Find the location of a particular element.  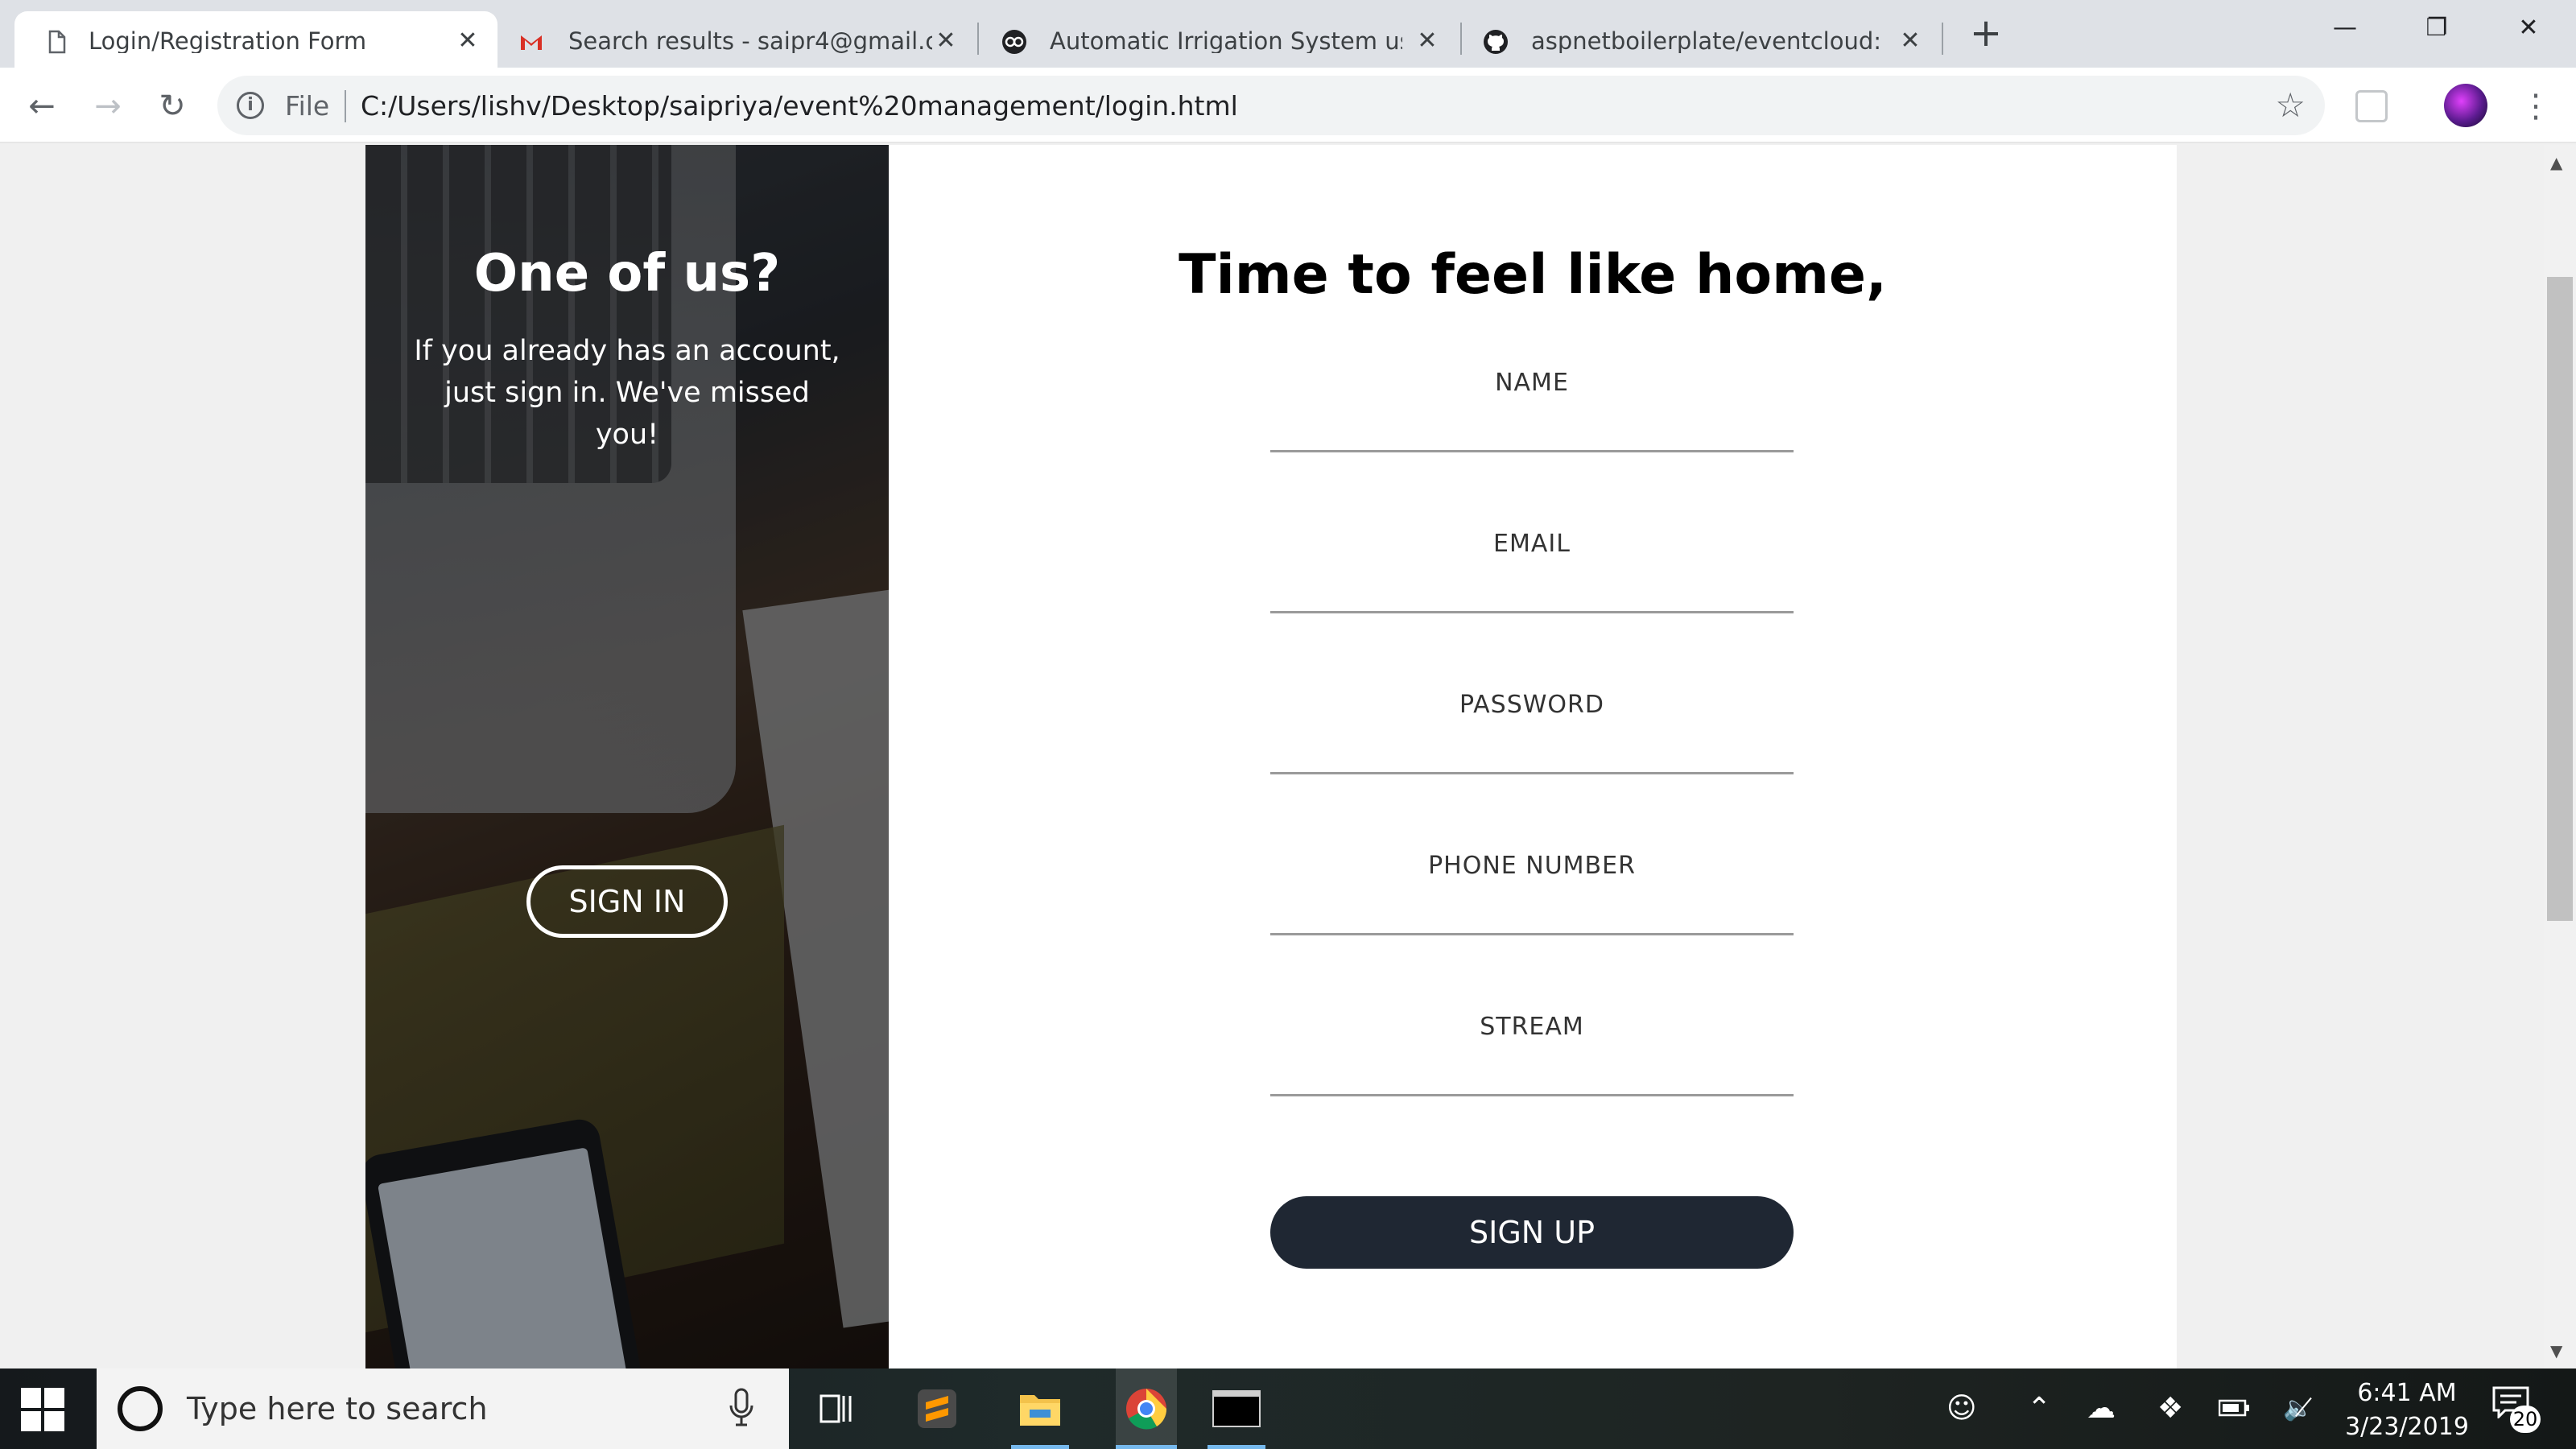

name-input is located at coordinates (1532, 432).